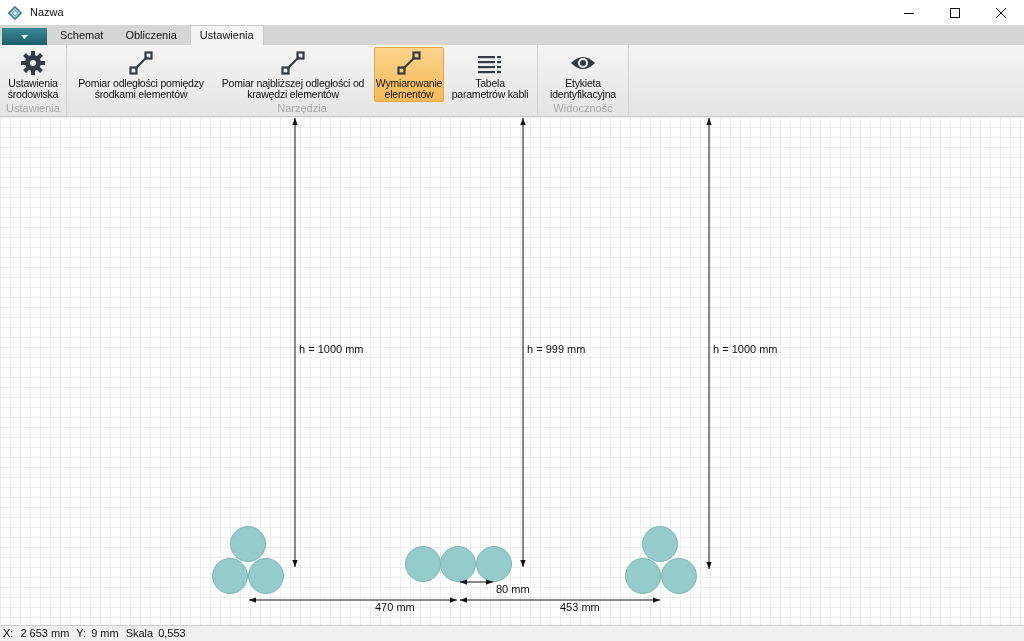 The image size is (1024, 641). I want to click on status-text: 9 mm, so click(105, 633).